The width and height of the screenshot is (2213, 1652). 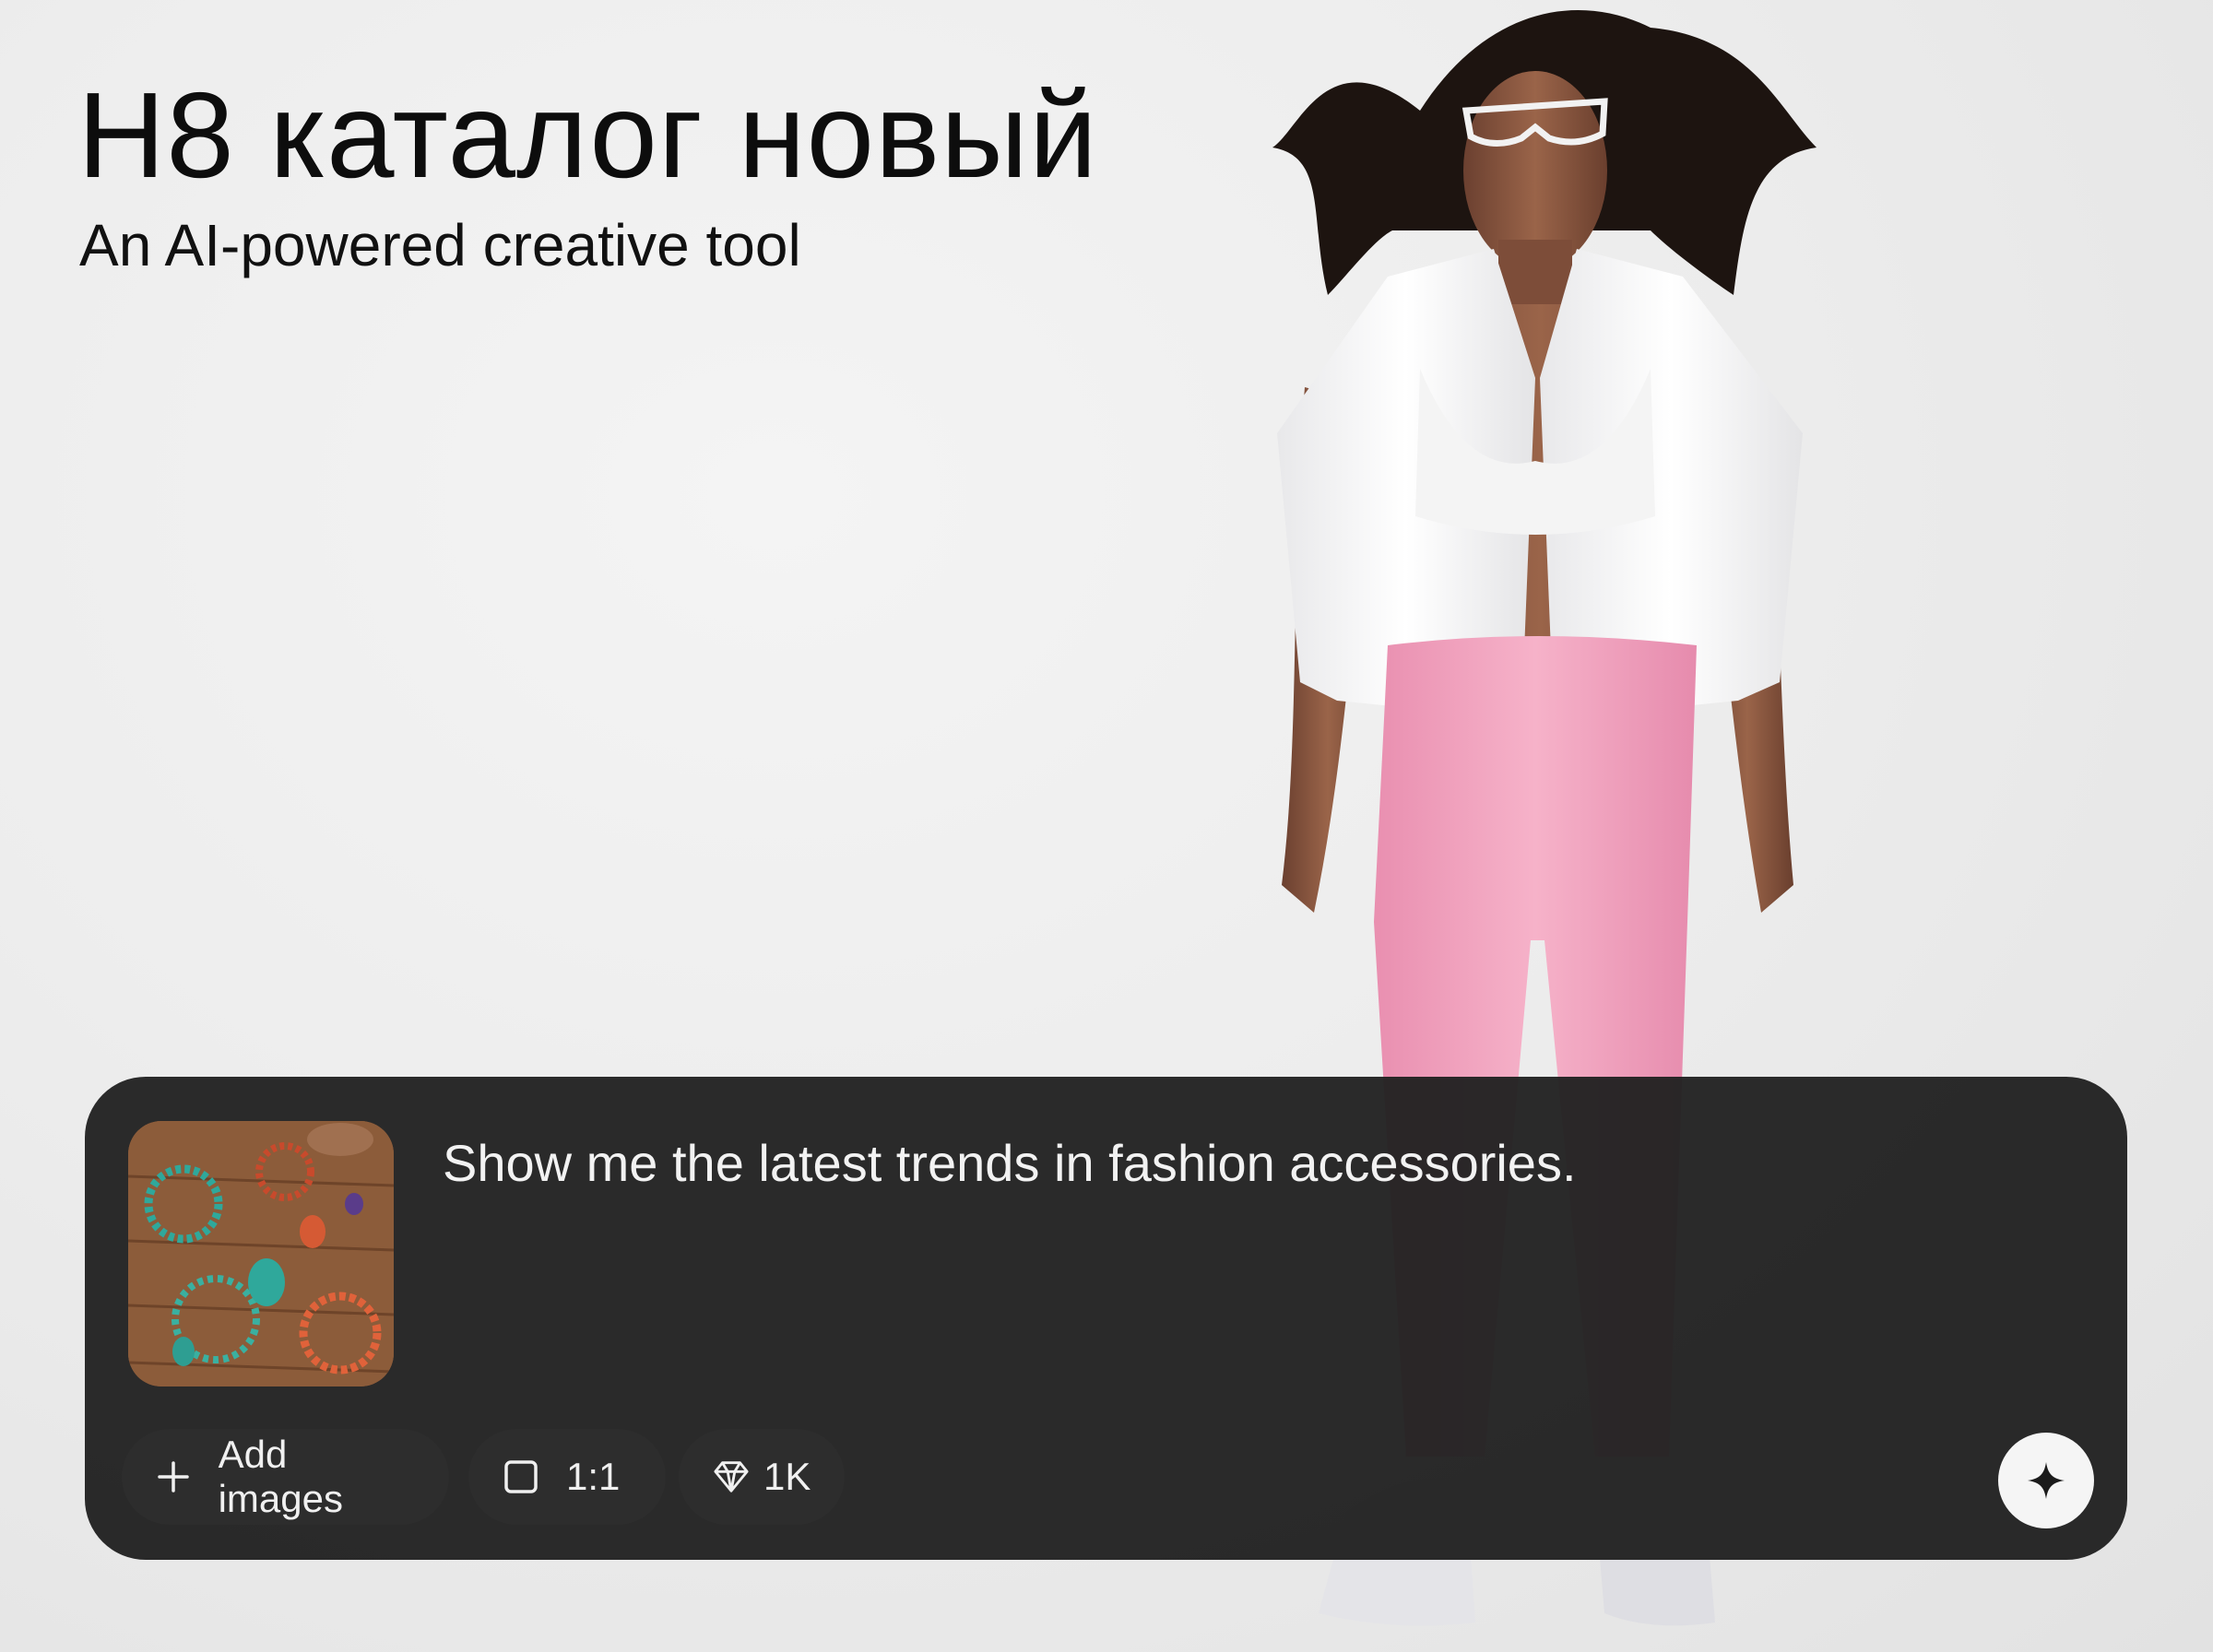 I want to click on add-images-label: Add images, so click(x=280, y=1476).